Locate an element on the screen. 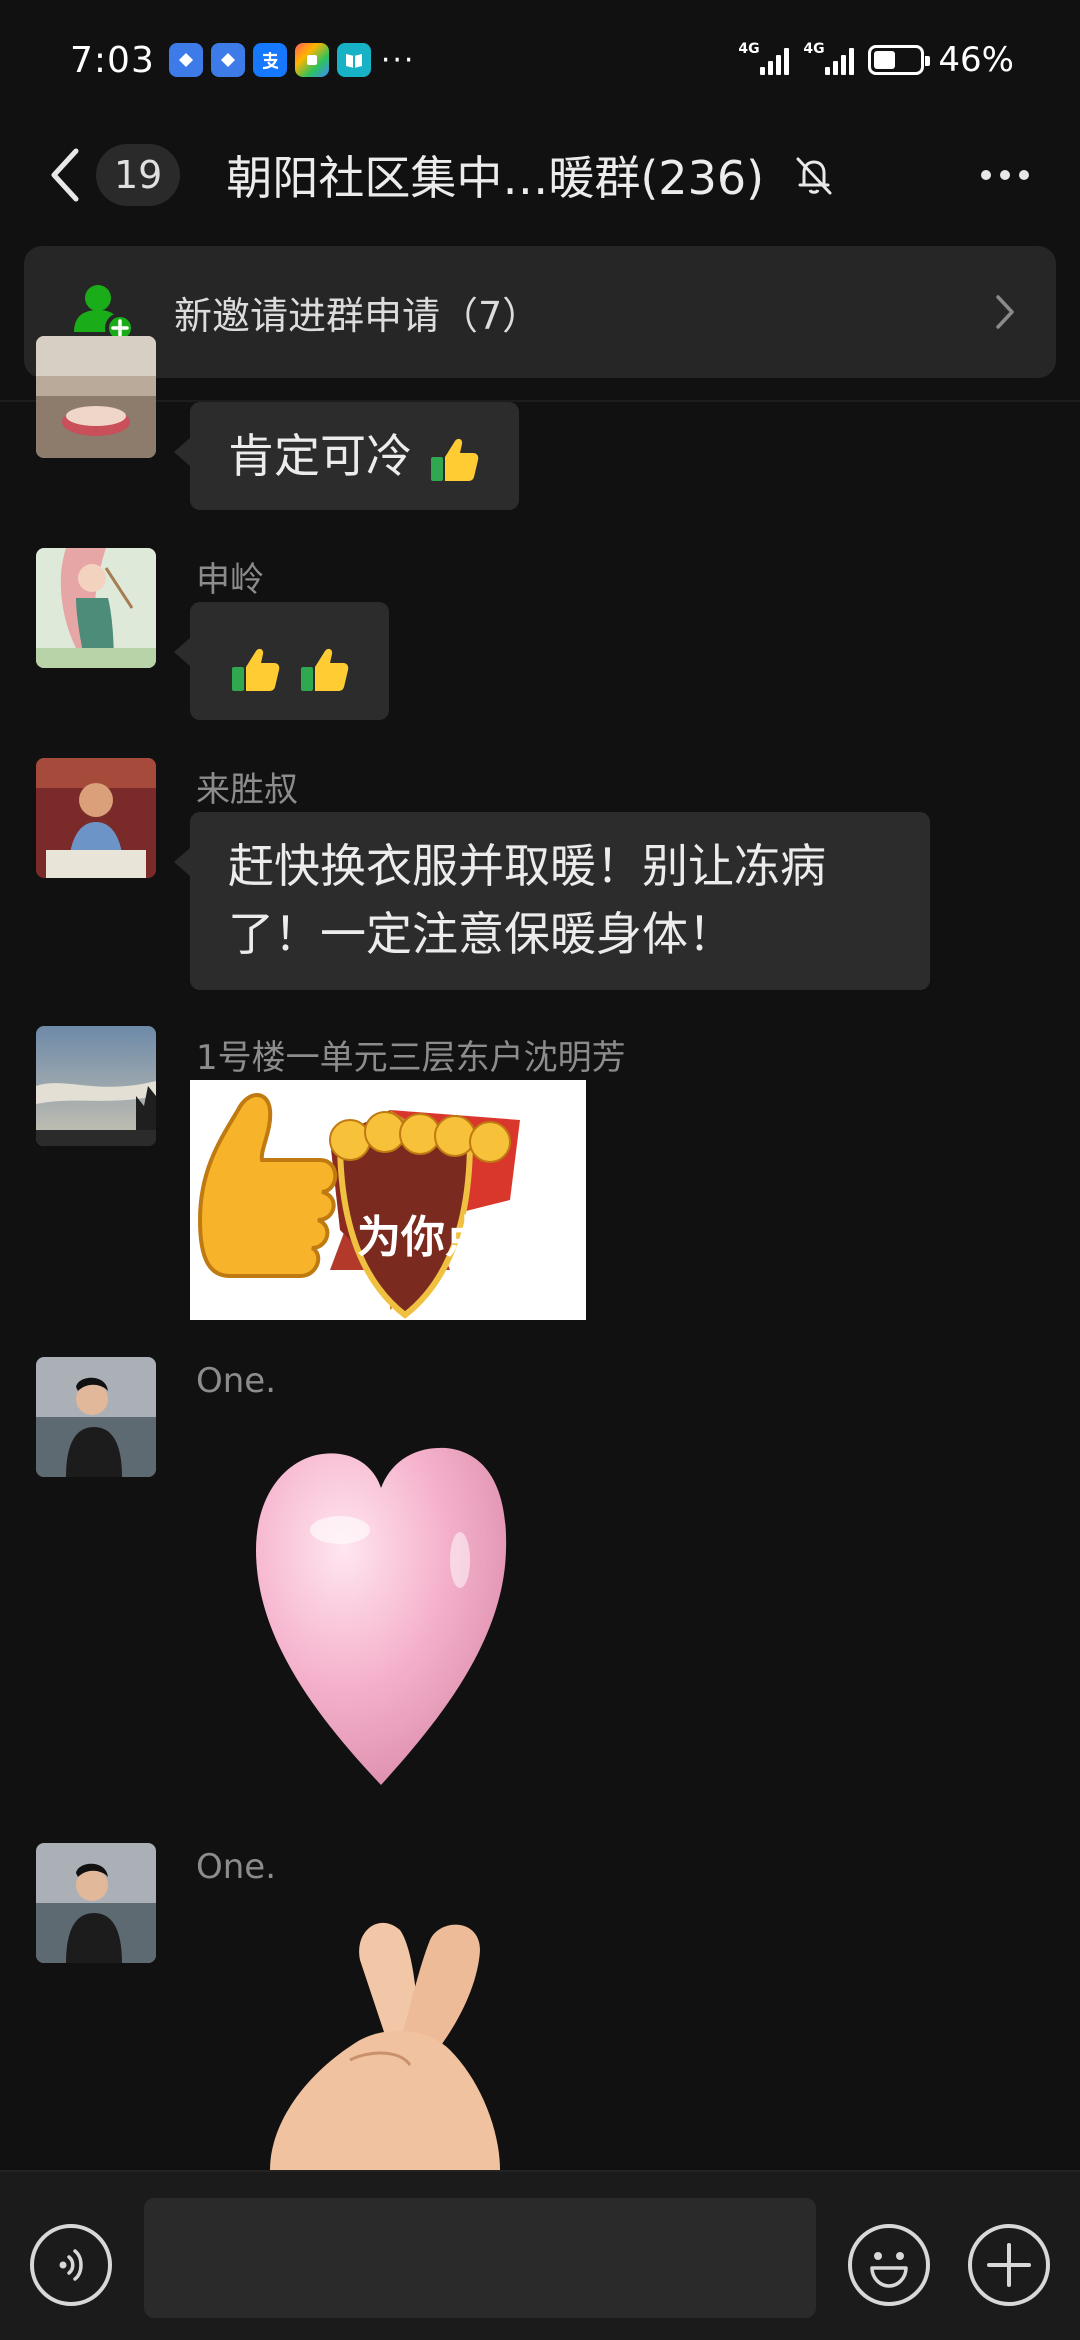  emoji-icon is located at coordinates (889, 2270).